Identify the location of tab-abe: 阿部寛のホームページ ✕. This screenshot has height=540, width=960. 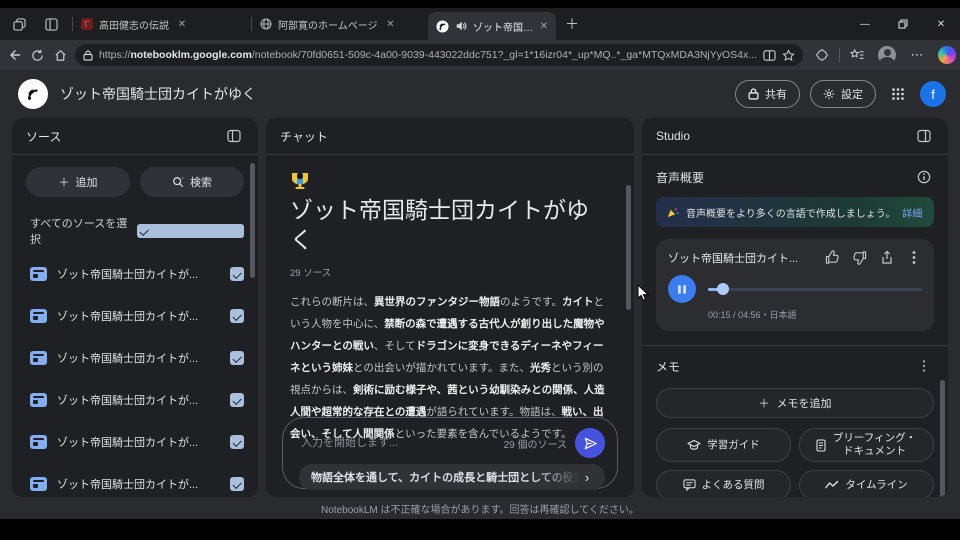
(340, 24).